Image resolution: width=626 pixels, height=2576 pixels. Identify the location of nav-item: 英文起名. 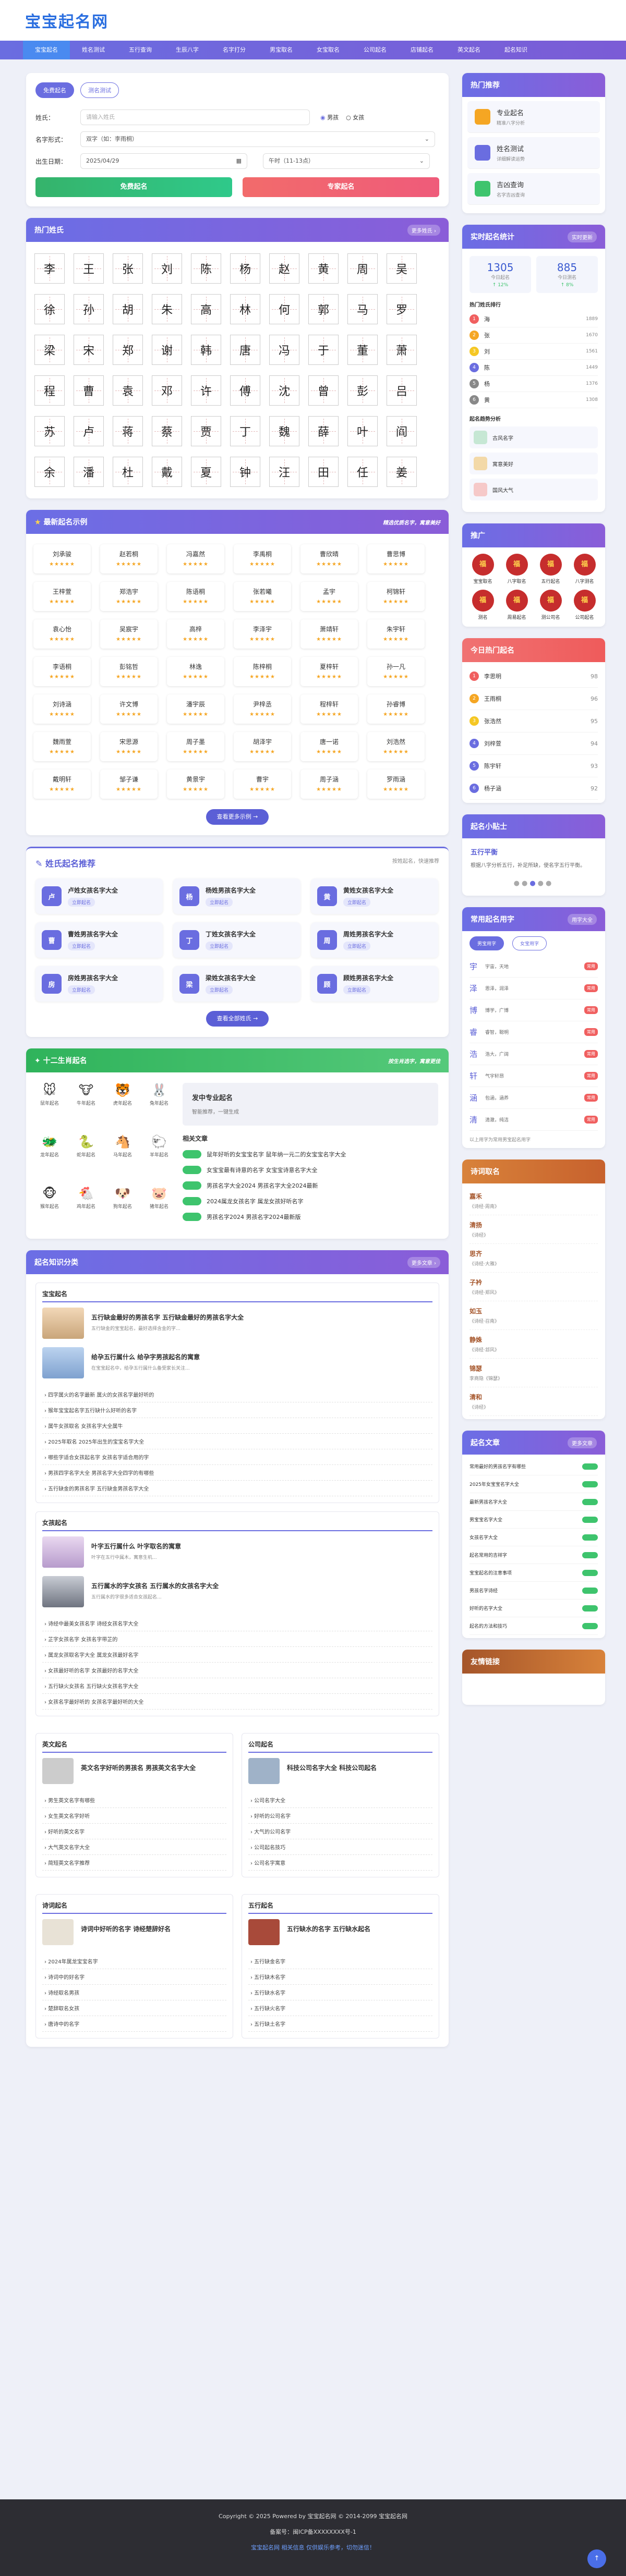
(469, 50).